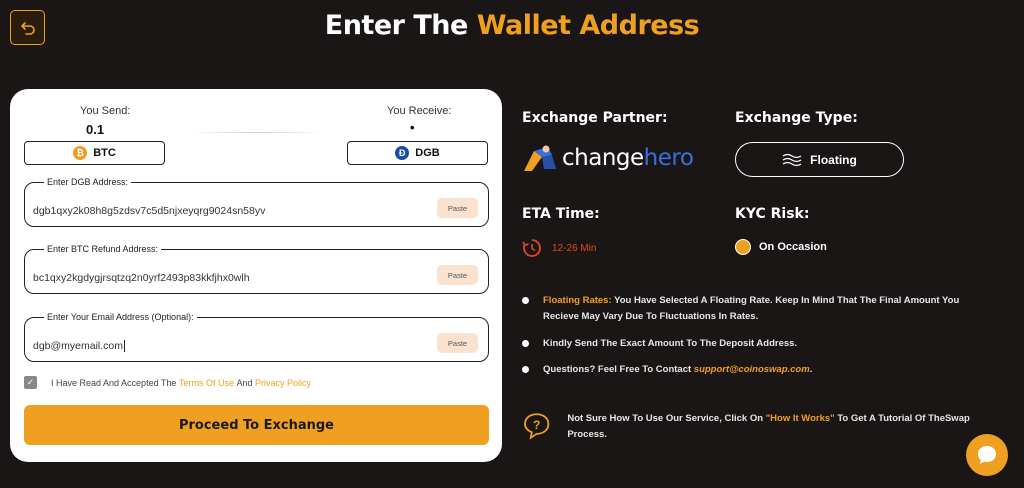 The image size is (1024, 488). Describe the element at coordinates (80, 153) in the screenshot. I see `bitcoin-icon: ₿` at that location.